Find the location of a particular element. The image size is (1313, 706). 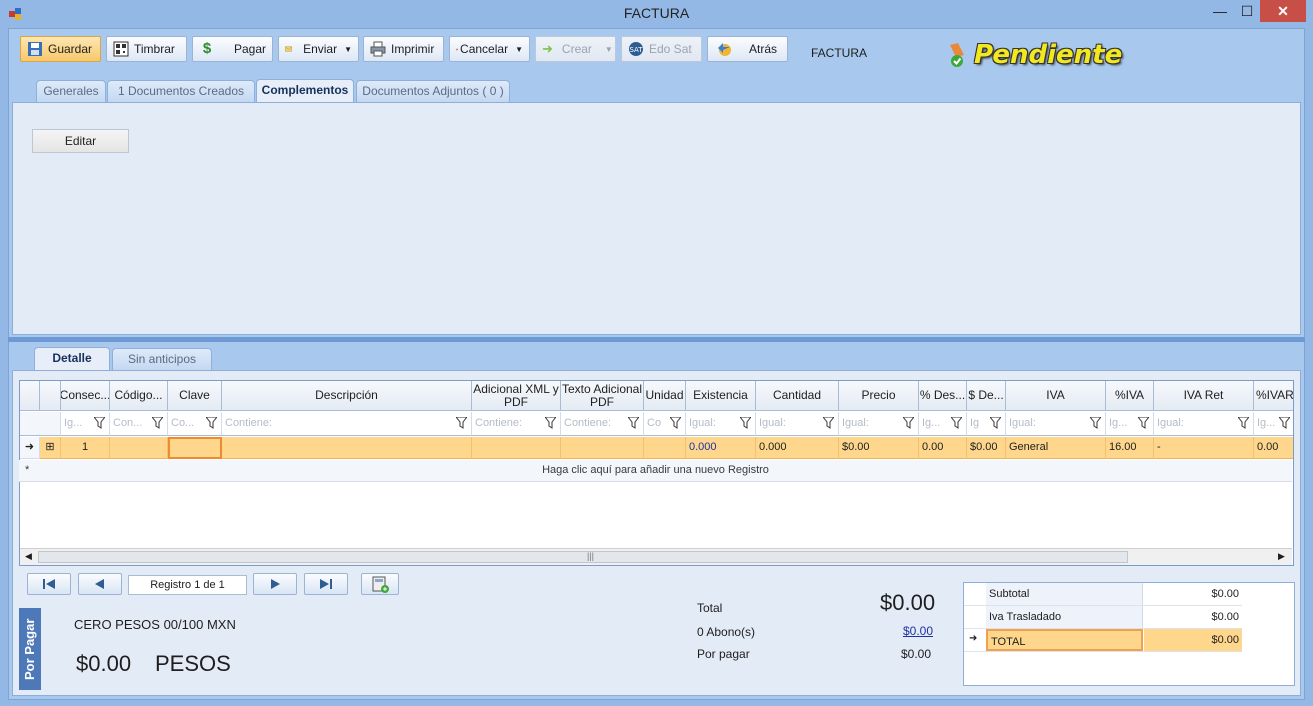

cell-cantidad: 0.000 is located at coordinates (797, 448).